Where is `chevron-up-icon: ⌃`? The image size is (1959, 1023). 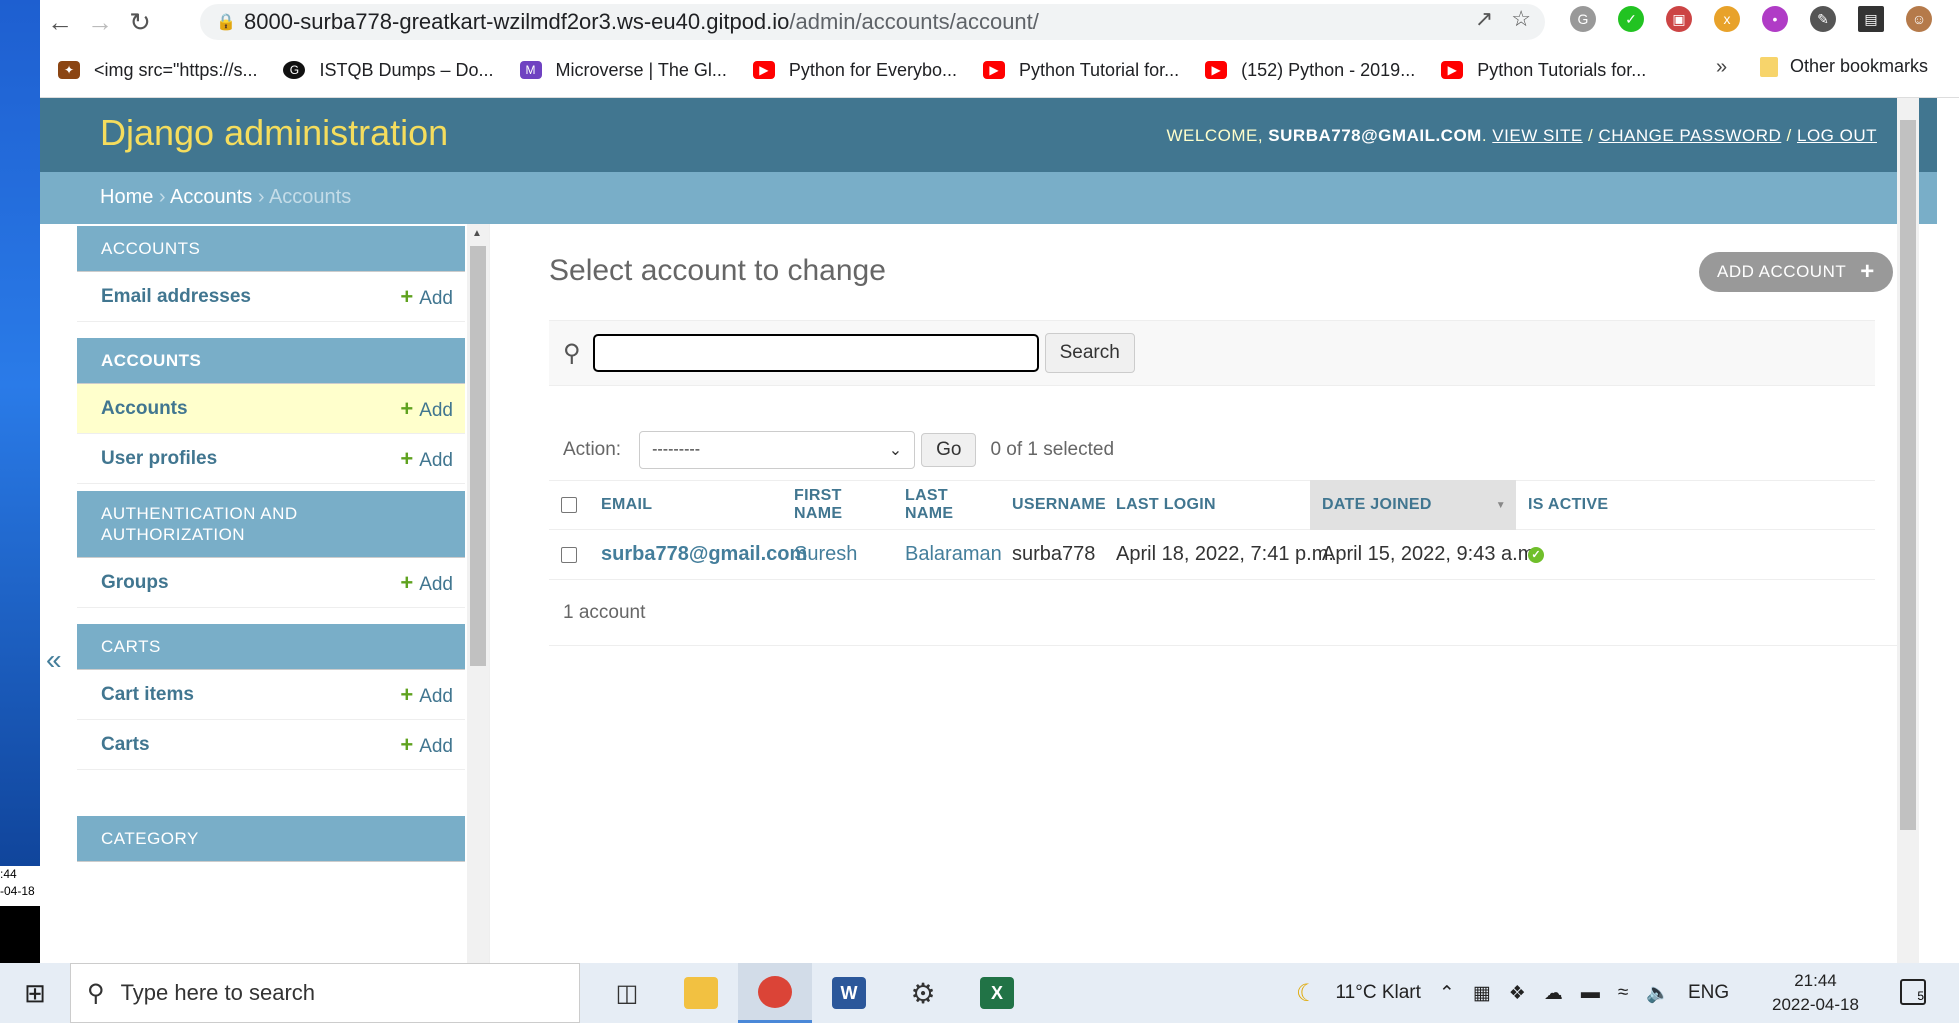 chevron-up-icon: ⌃ is located at coordinates (1447, 993).